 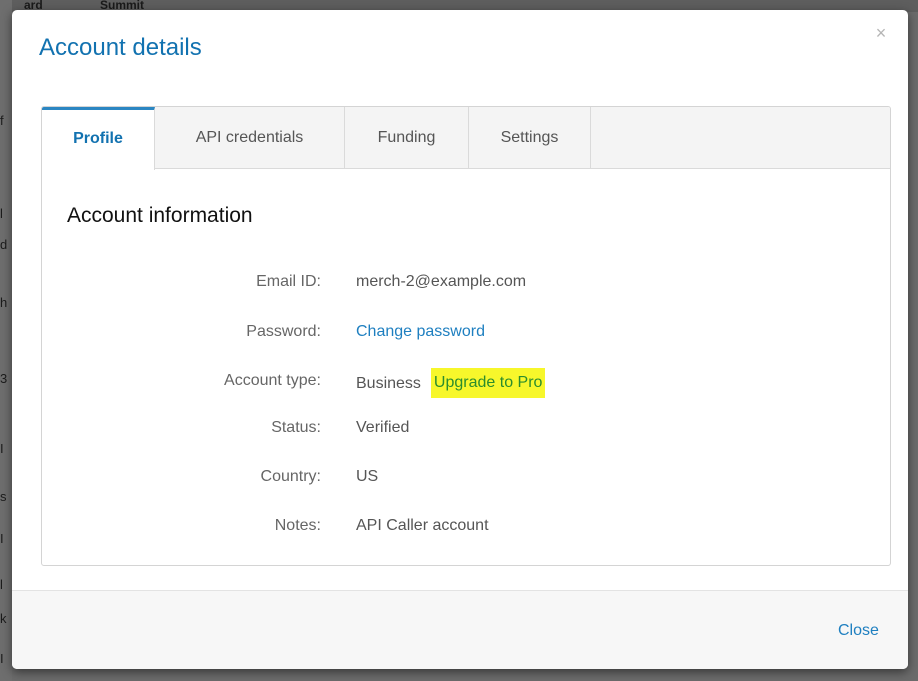 I want to click on section-title: Account information, so click(x=160, y=215).